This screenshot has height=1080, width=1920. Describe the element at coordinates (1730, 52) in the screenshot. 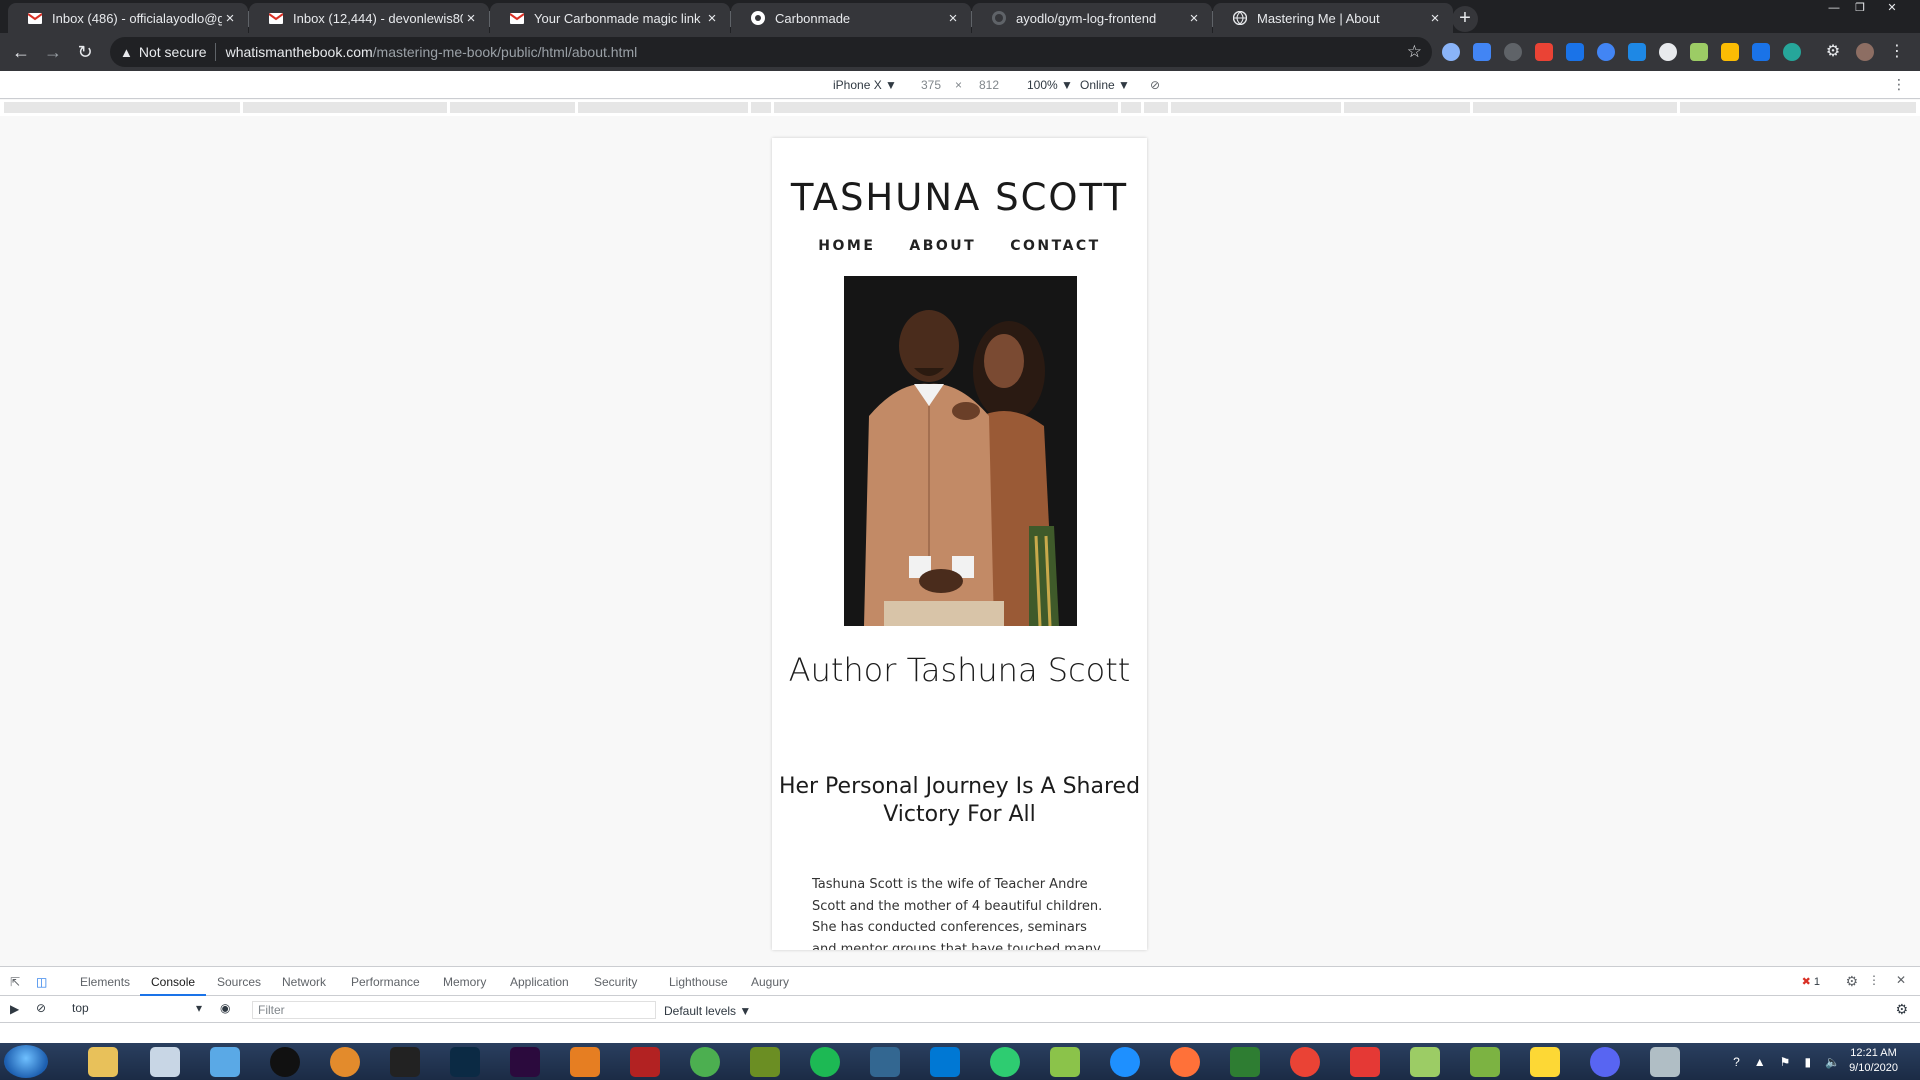

I see `palette-extension-icon` at that location.